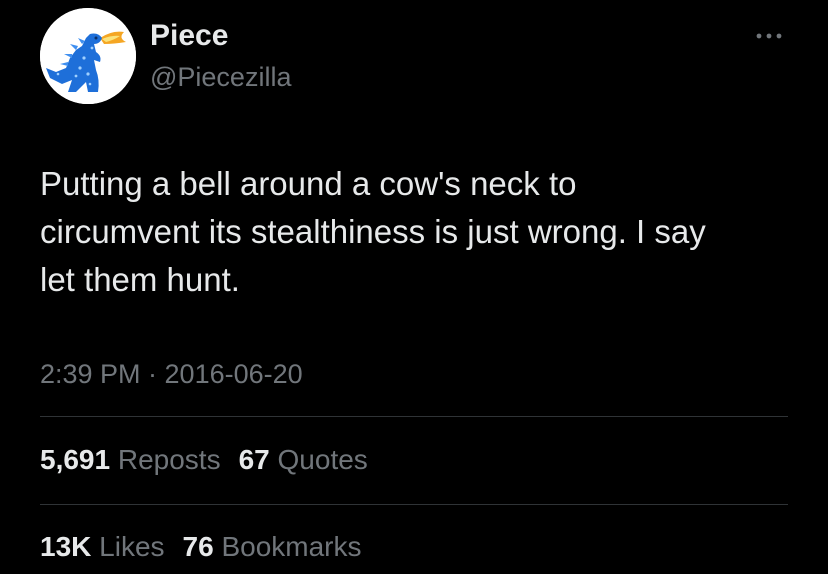 This screenshot has height=574, width=828. I want to click on reposts-label: Reposts, so click(169, 459).